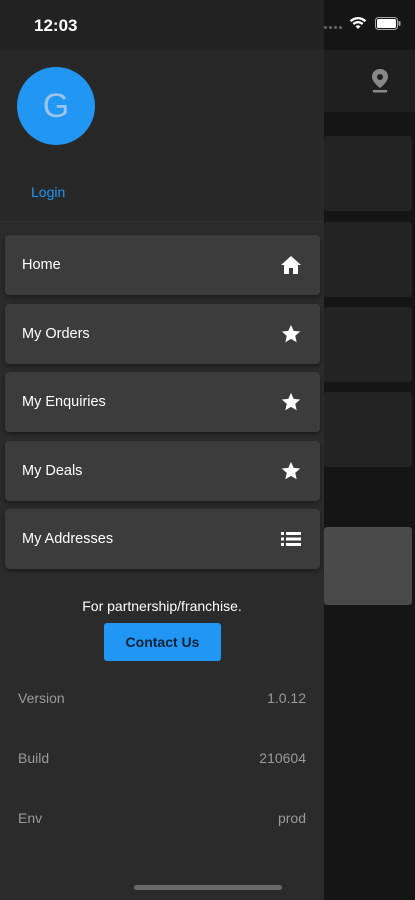 The width and height of the screenshot is (415, 900). Describe the element at coordinates (291, 539) in the screenshot. I see `list-icon` at that location.